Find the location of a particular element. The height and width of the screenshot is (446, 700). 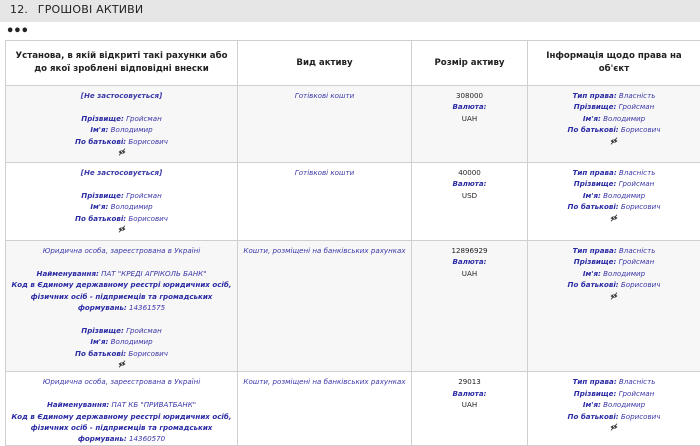

org-name-value: ПАТ "КРЕДІ АГРІКОЛЬ БАНК" is located at coordinates (153, 273).